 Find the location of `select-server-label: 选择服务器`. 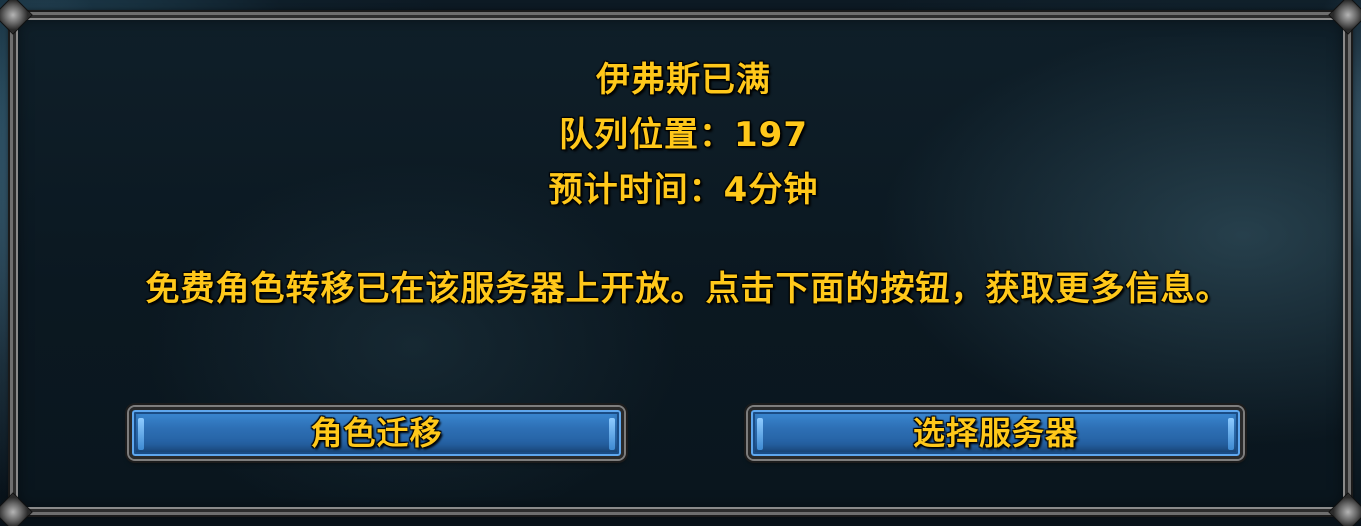

select-server-label: 选择服务器 is located at coordinates (995, 433).